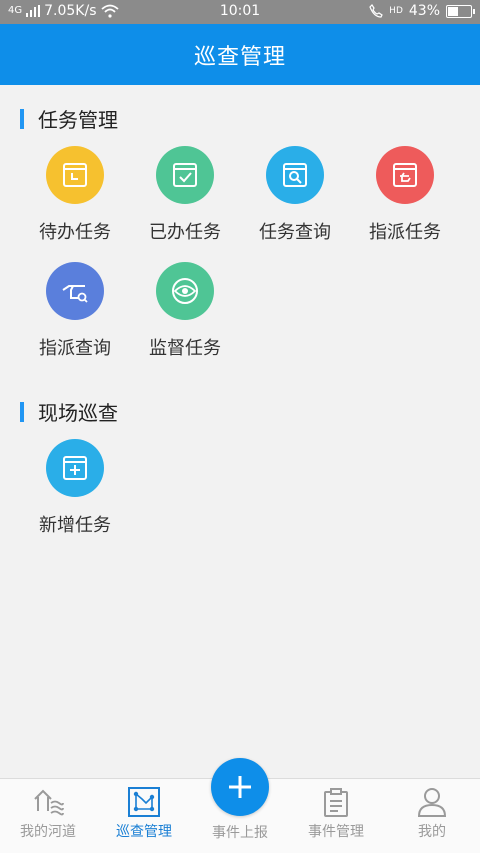 This screenshot has height=853, width=480. I want to click on report-event-button, so click(240, 787).